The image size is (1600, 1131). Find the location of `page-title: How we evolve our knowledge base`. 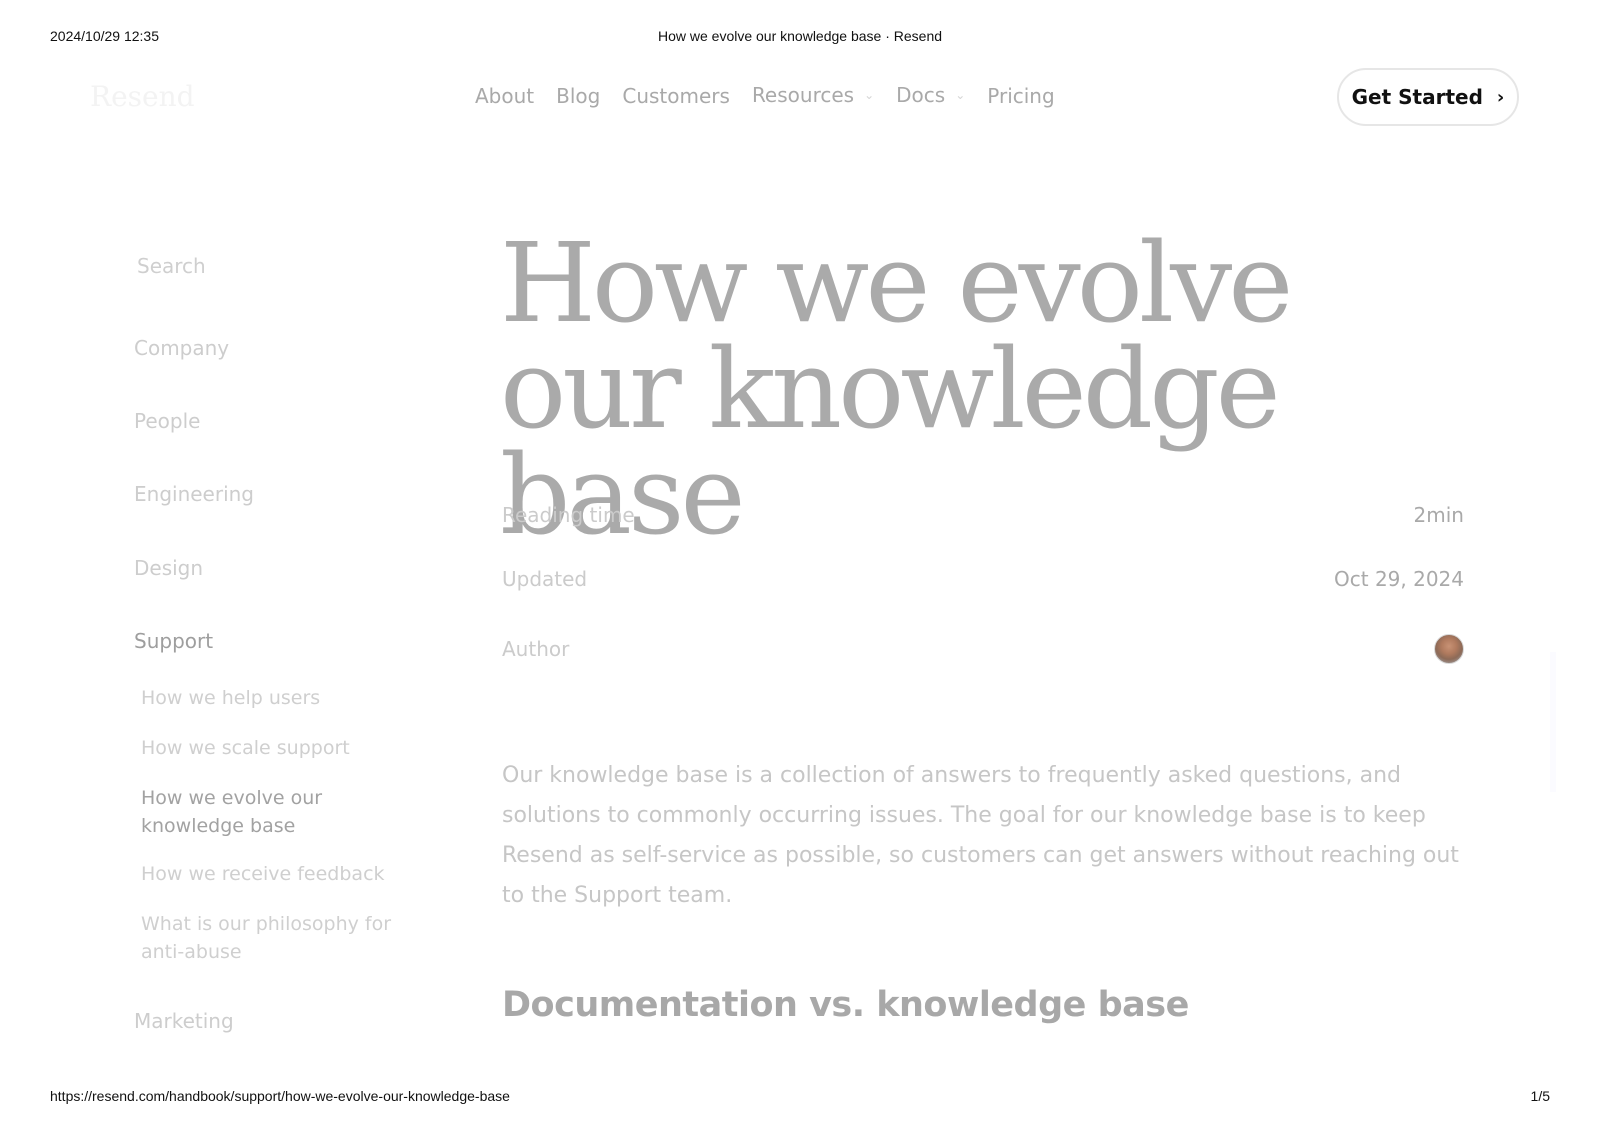

page-title: How we evolve our knowledge base is located at coordinates (896, 389).